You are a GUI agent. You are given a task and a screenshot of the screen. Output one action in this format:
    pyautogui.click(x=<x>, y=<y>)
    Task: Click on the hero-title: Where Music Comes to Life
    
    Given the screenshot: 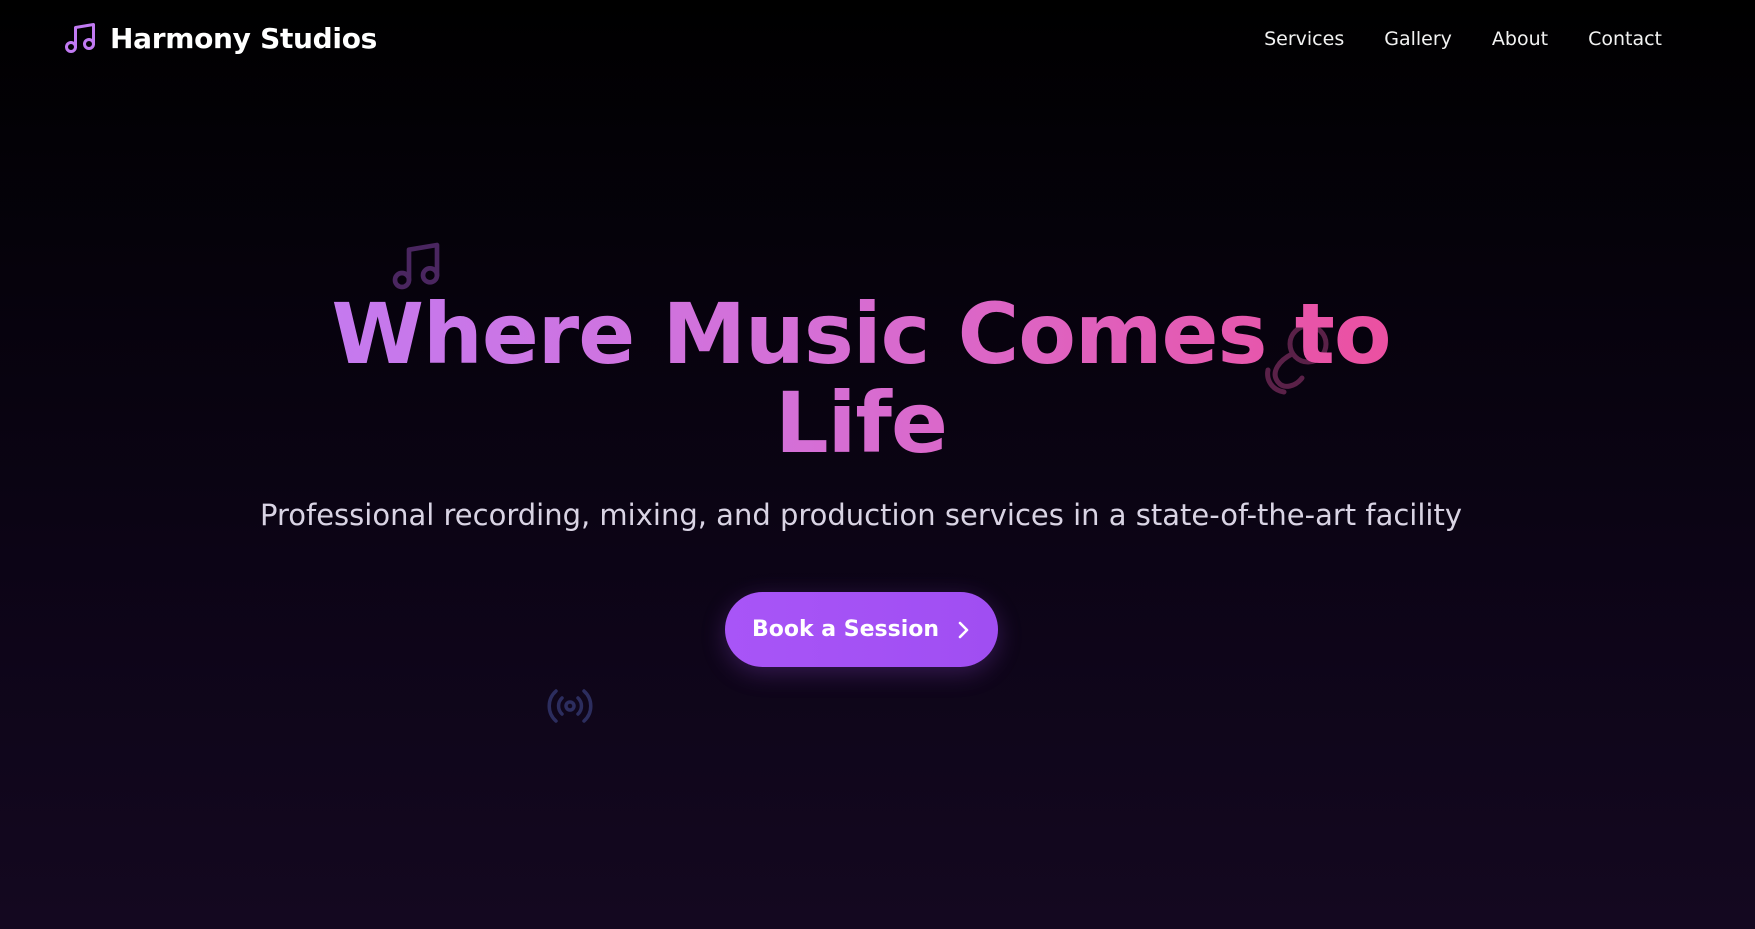 What is the action you would take?
    pyautogui.click(x=861, y=379)
    